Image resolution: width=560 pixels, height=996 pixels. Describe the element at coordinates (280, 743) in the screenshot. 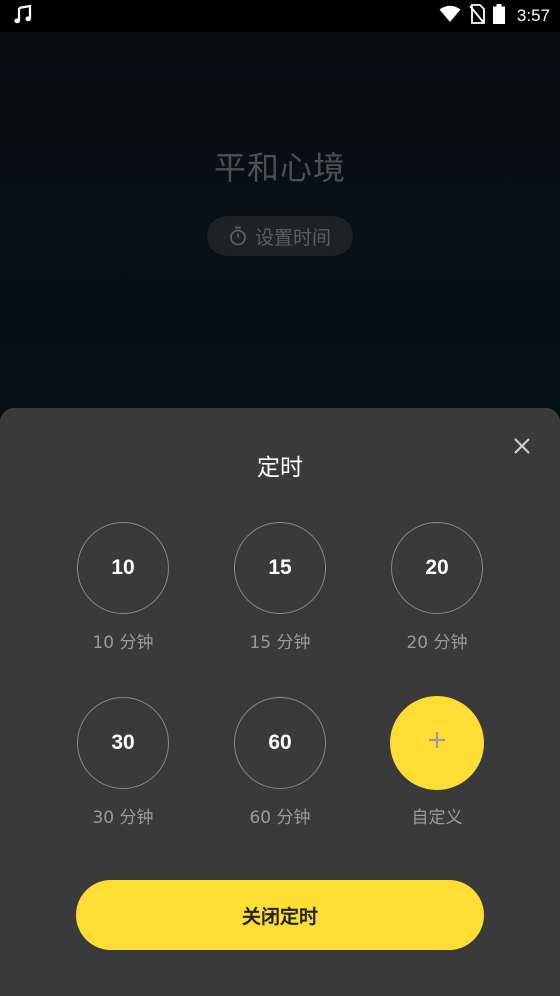

I see `timer-option-circle: 60` at that location.